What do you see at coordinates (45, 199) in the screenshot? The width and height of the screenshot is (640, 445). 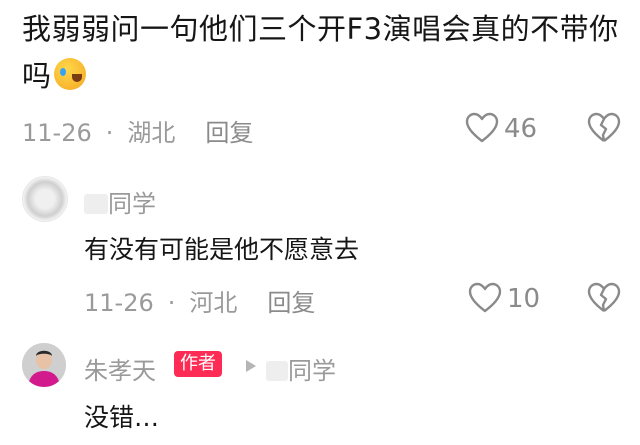 I see `reply1-avatar` at bounding box center [45, 199].